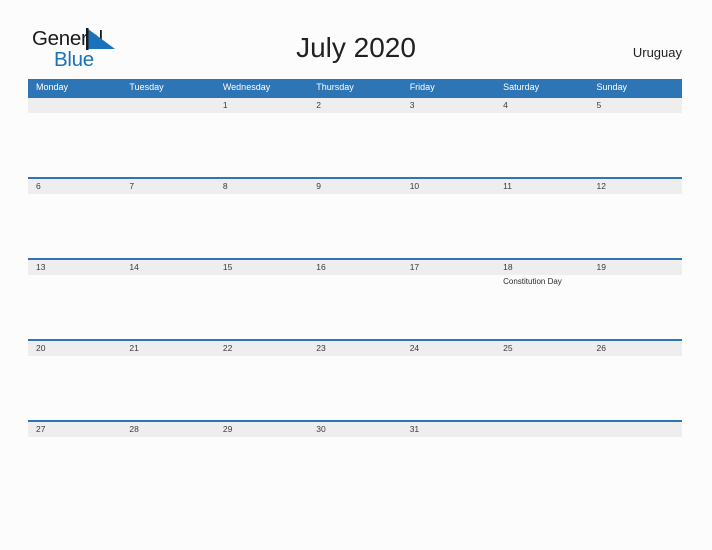  Describe the element at coordinates (541, 267) in the screenshot. I see `day-cell: 18` at that location.